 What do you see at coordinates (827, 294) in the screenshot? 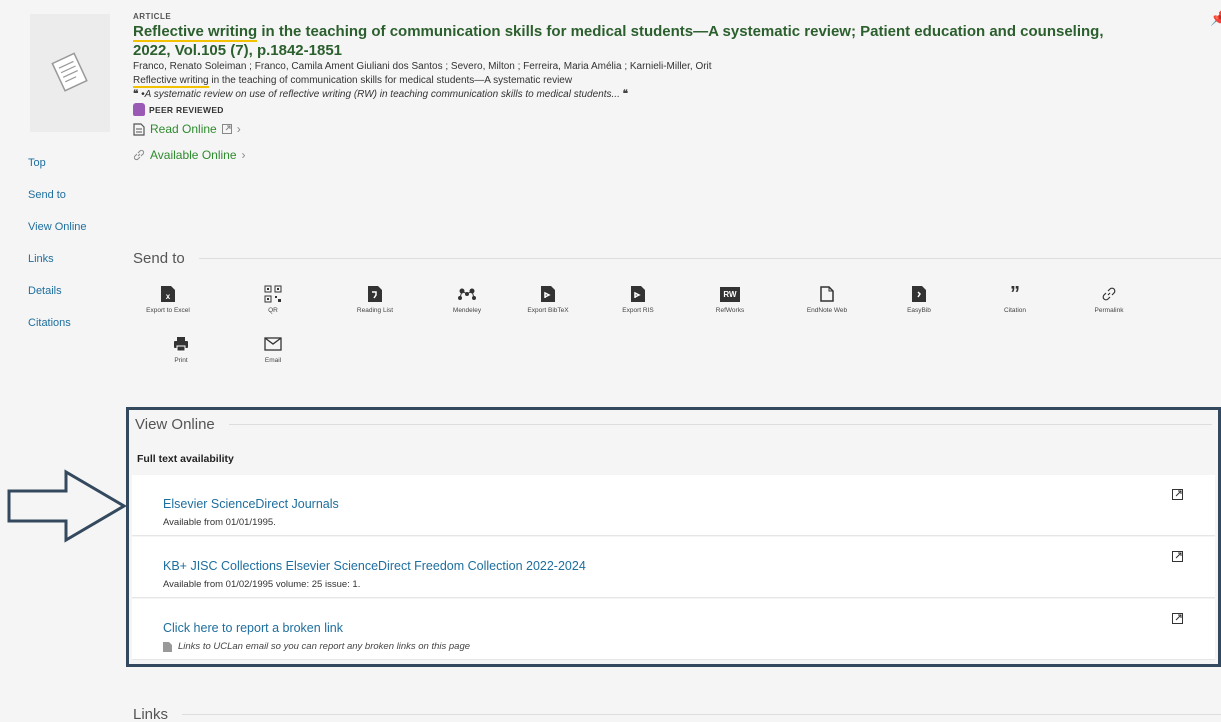
I see `endnote-icon` at bounding box center [827, 294].